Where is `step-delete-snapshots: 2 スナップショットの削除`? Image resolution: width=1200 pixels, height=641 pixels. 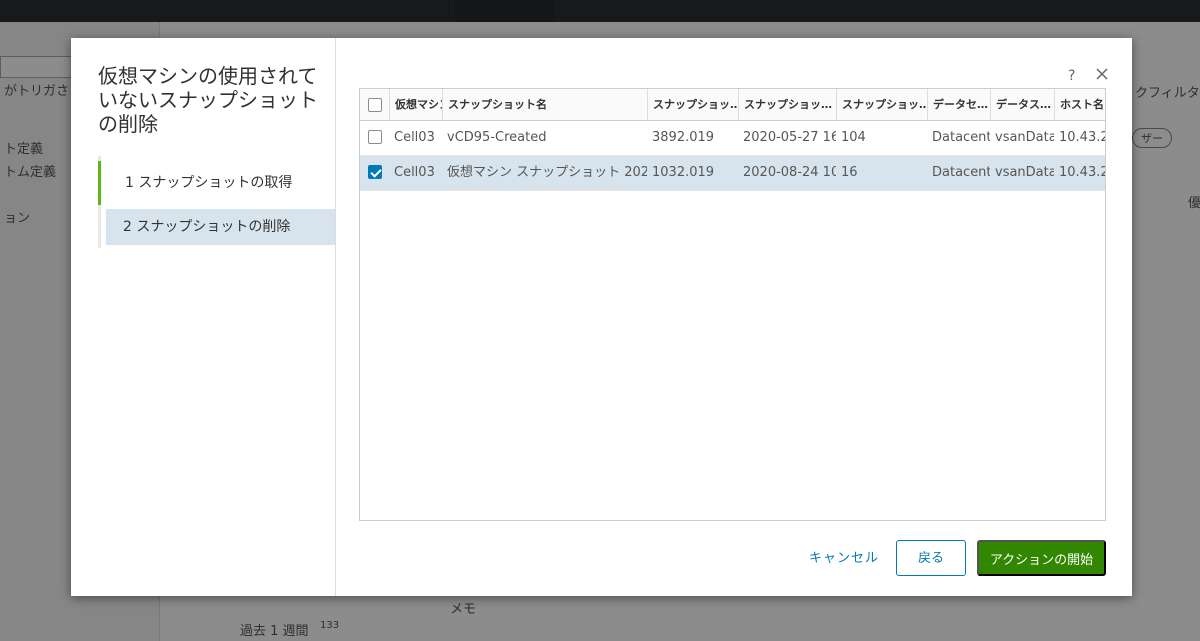
step-delete-snapshots: 2 スナップショットの削除 is located at coordinates (220, 227).